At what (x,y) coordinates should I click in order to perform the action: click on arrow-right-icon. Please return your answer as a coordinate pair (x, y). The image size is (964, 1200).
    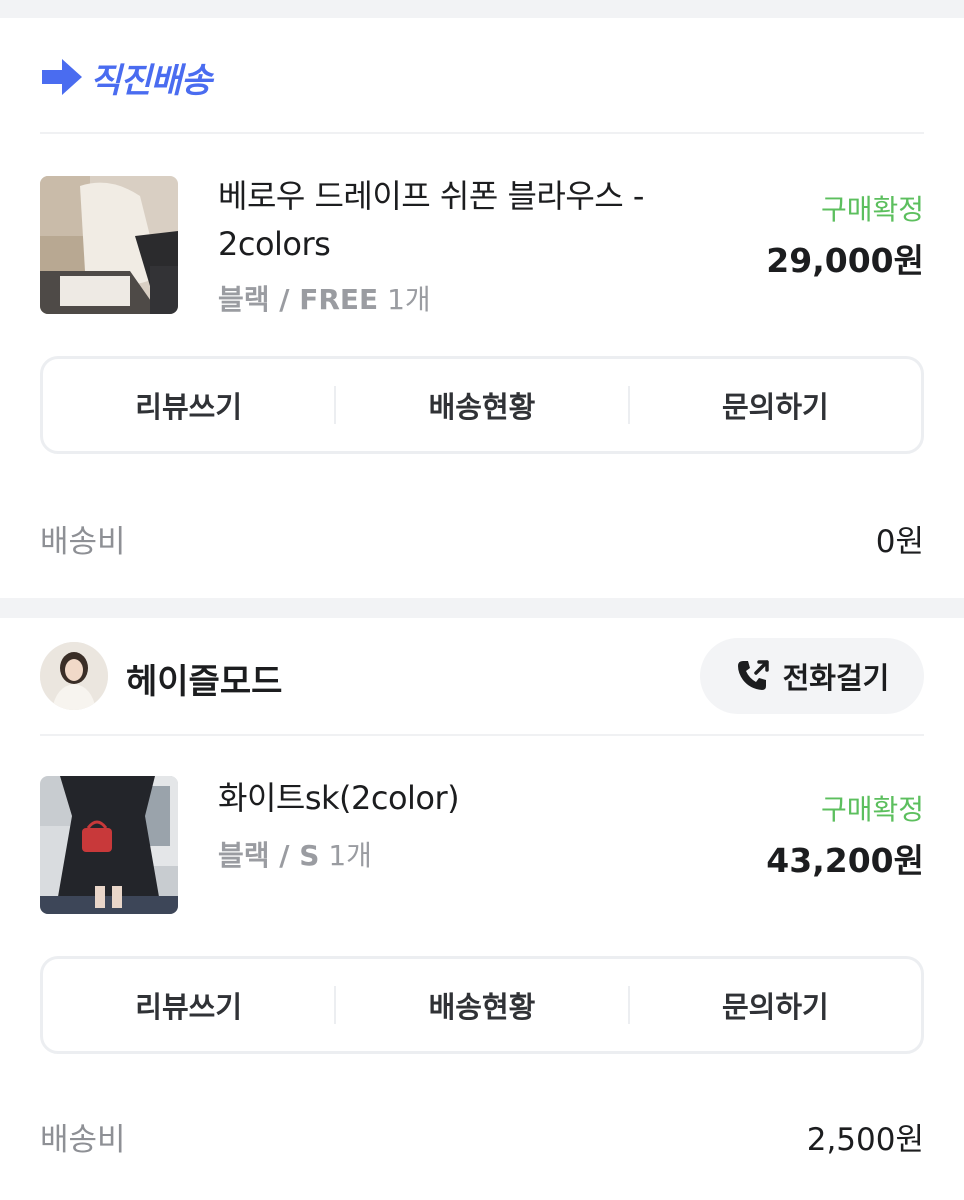
    Looking at the image, I should click on (62, 77).